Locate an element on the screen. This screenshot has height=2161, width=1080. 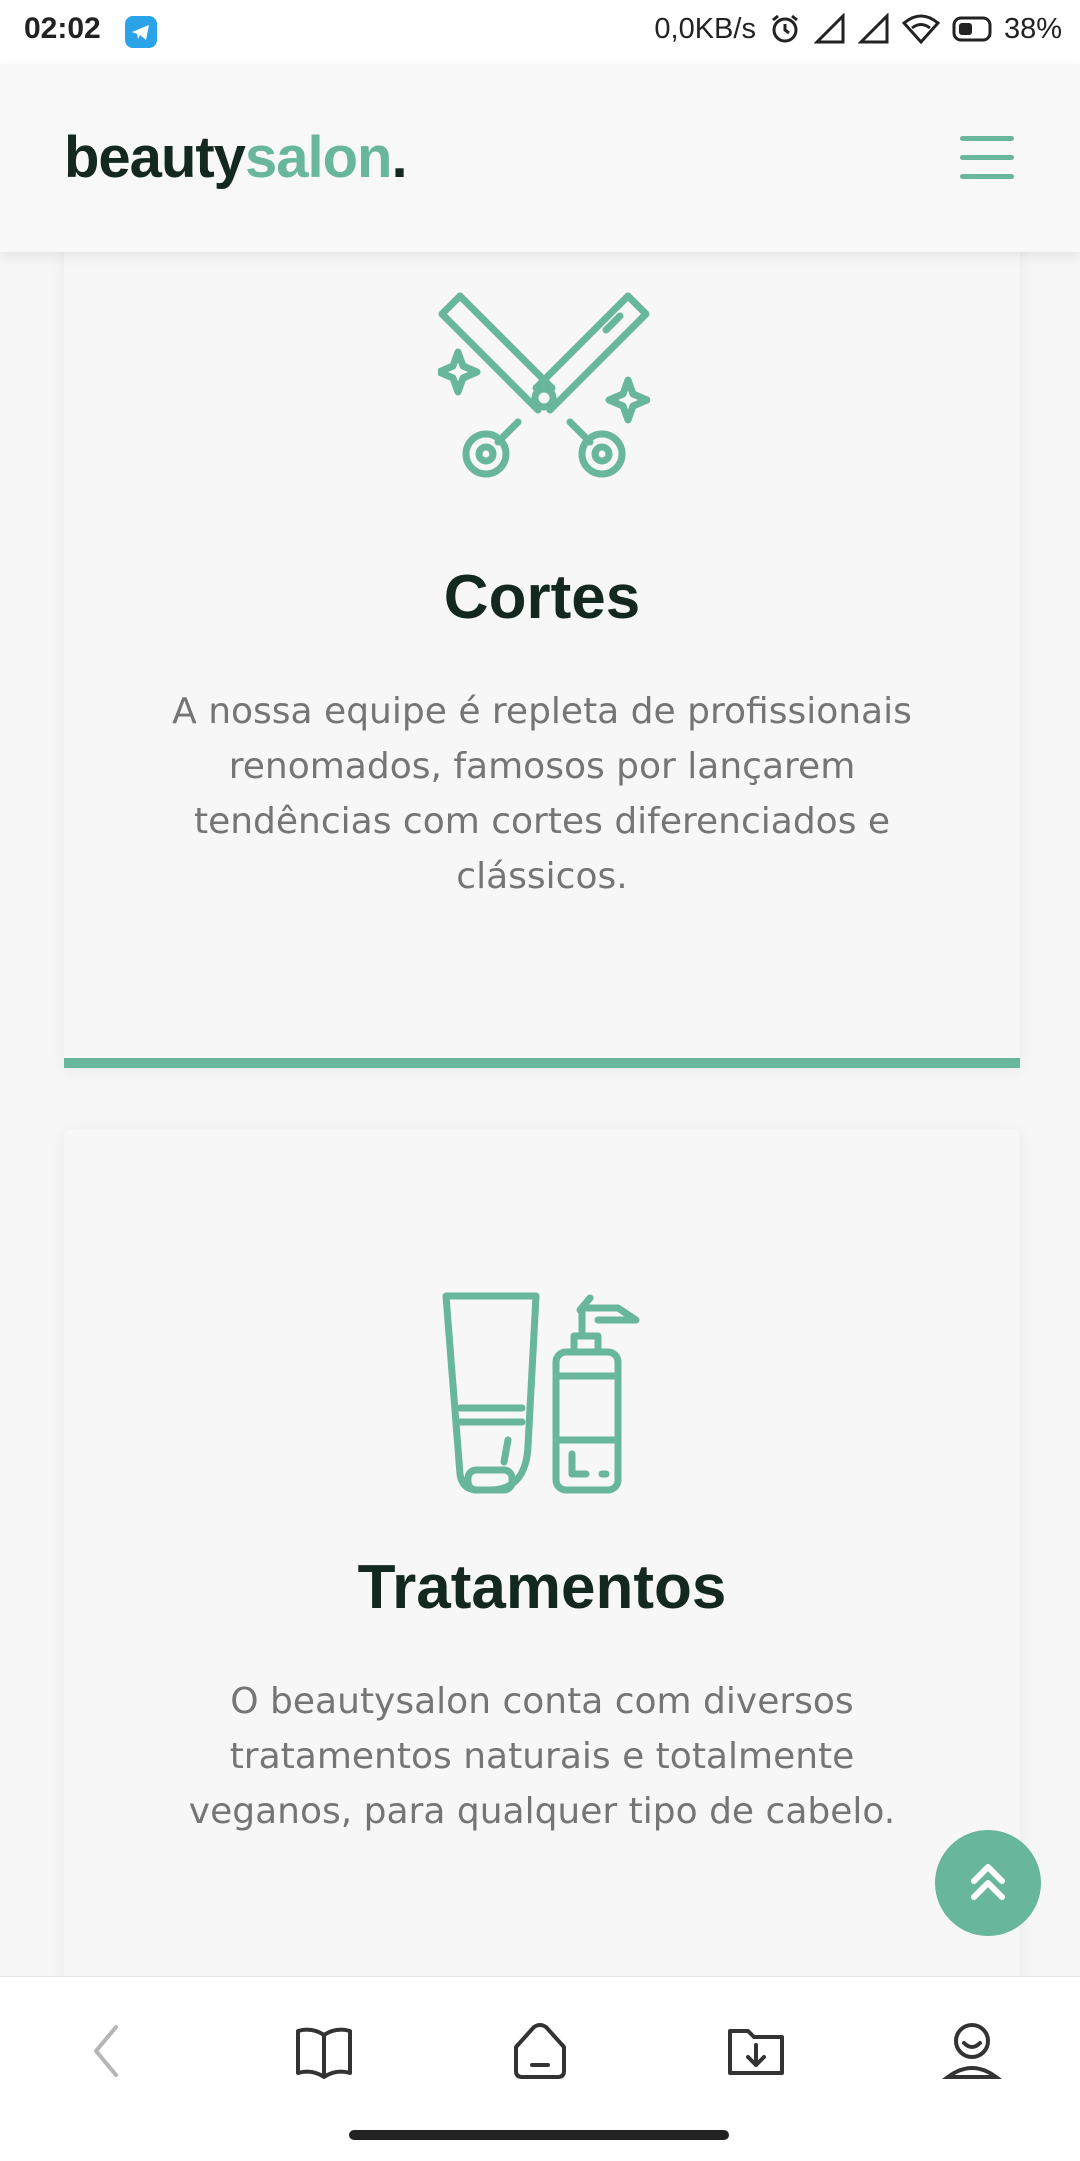
status-time: 02:02 is located at coordinates (62, 28).